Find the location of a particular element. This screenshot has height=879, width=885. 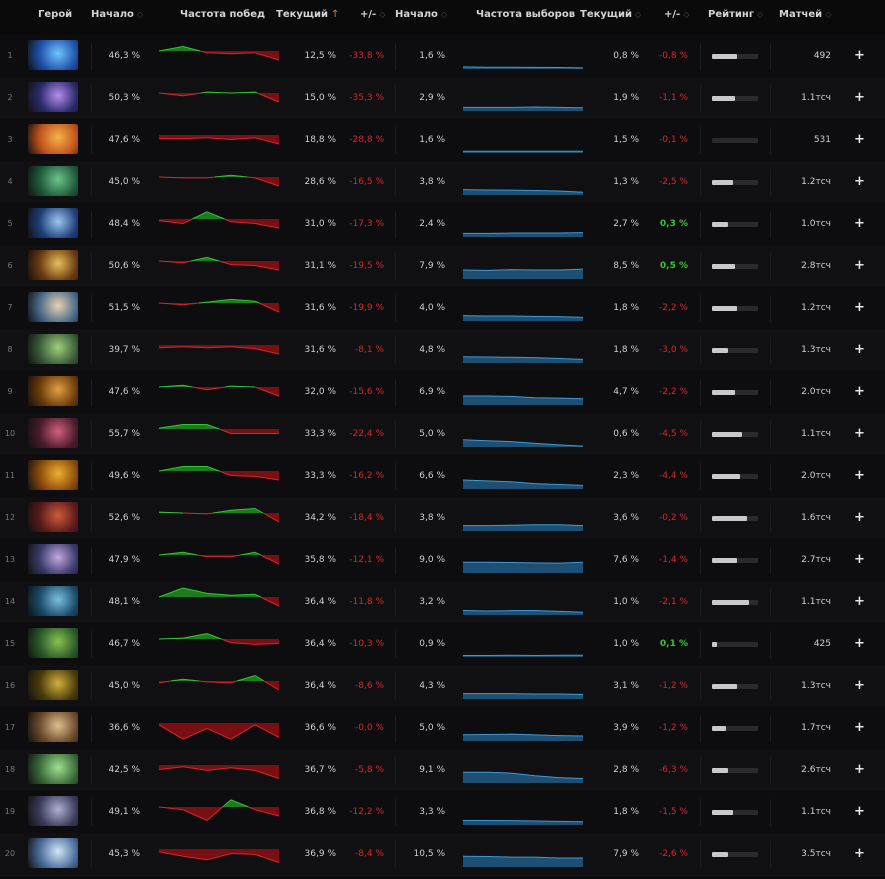

pickrate-diff: -2,2 % is located at coordinates (673, 392).